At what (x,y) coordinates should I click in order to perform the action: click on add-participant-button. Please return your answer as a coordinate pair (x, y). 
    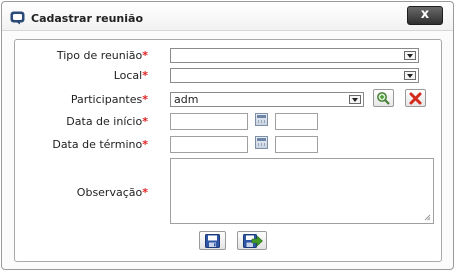
    Looking at the image, I should click on (383, 98).